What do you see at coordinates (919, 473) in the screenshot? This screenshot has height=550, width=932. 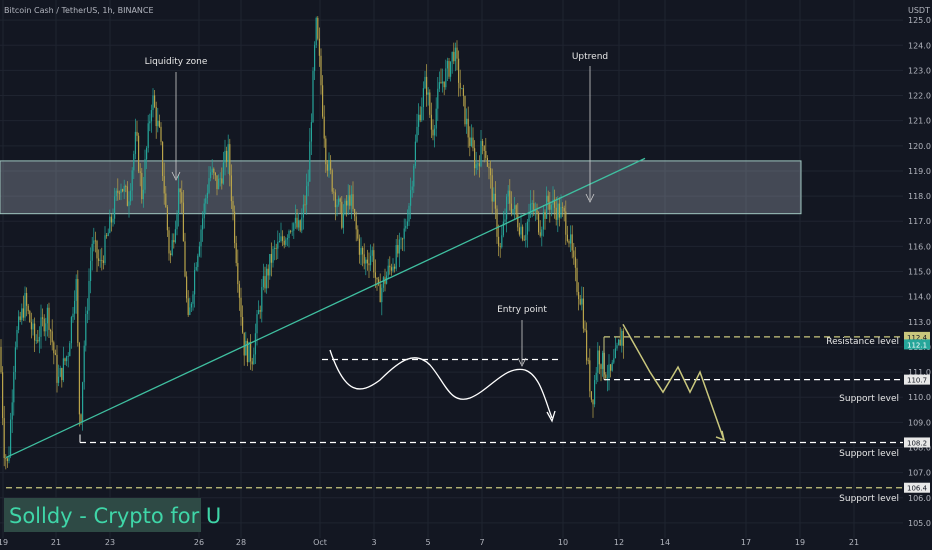 I see `y-tick-label: 107.0` at bounding box center [919, 473].